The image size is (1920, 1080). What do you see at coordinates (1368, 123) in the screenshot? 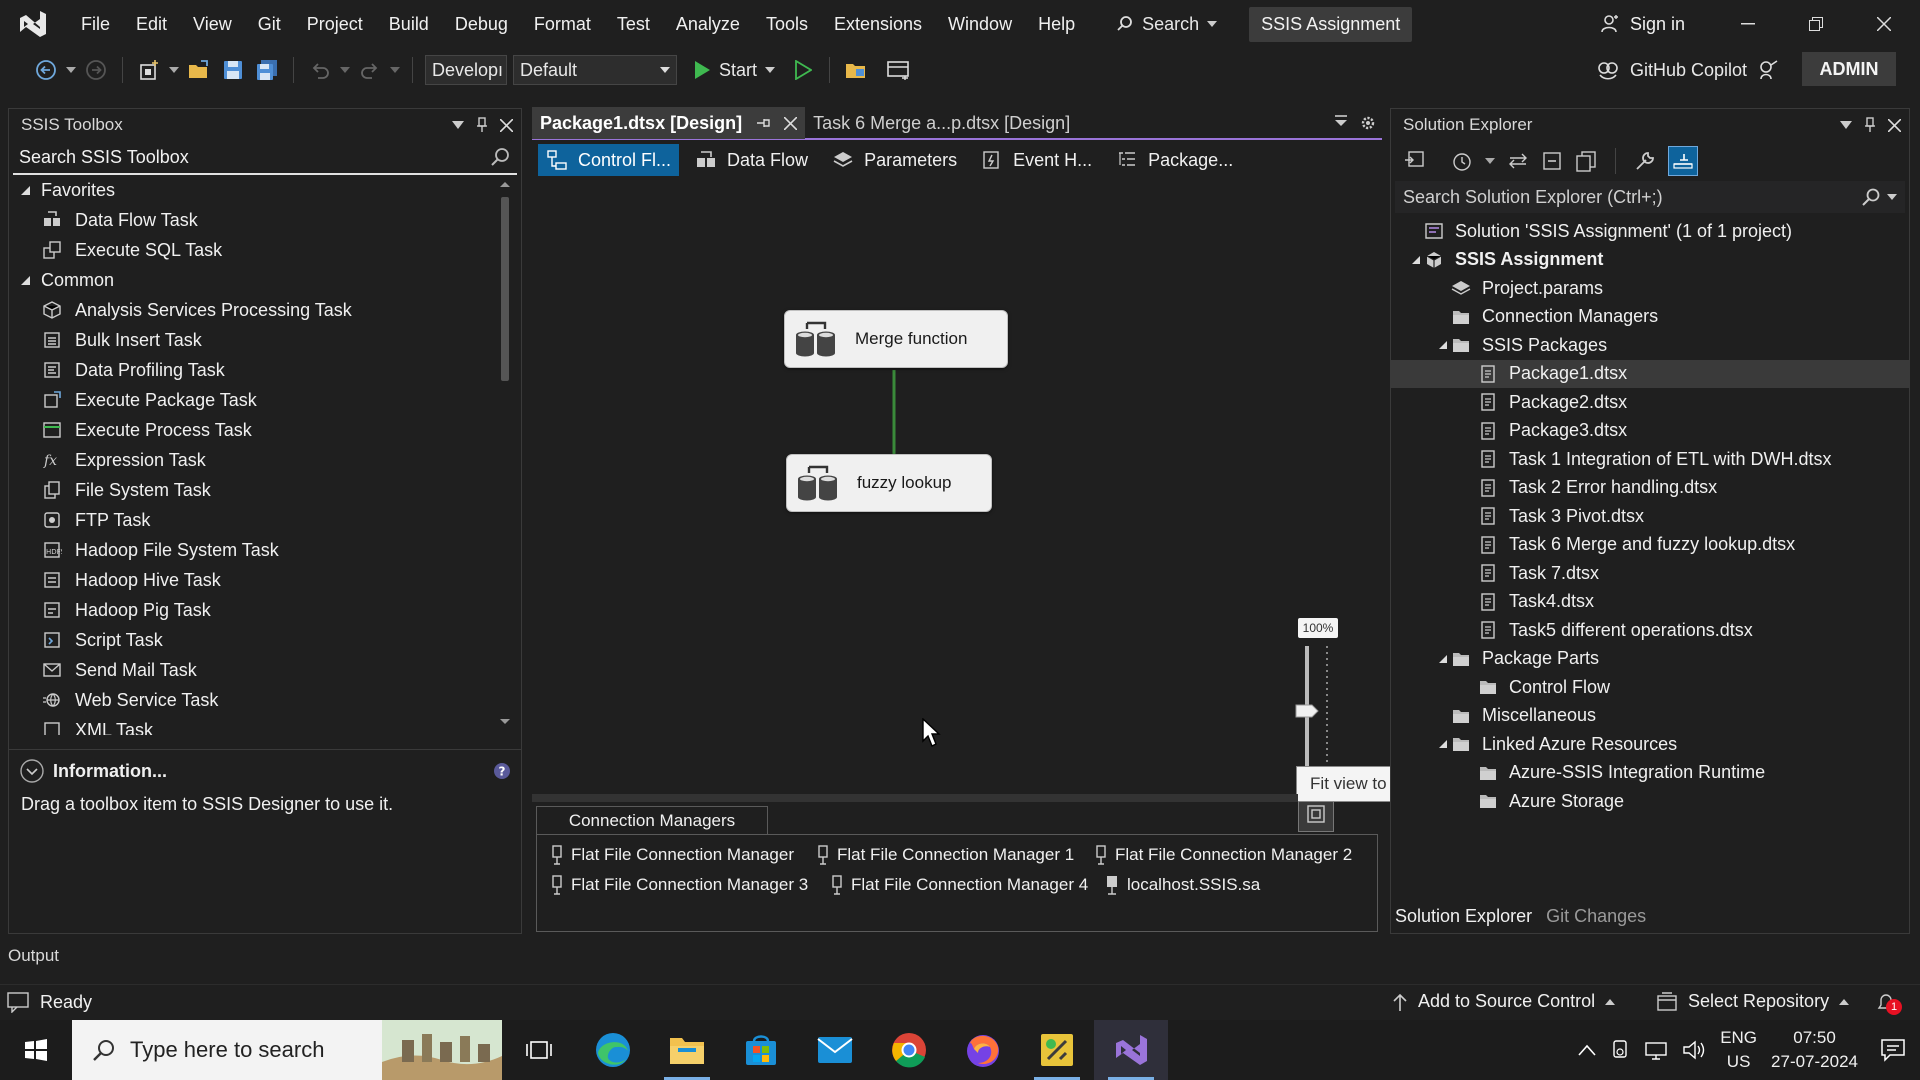
I see `settings-gear-icon` at bounding box center [1368, 123].